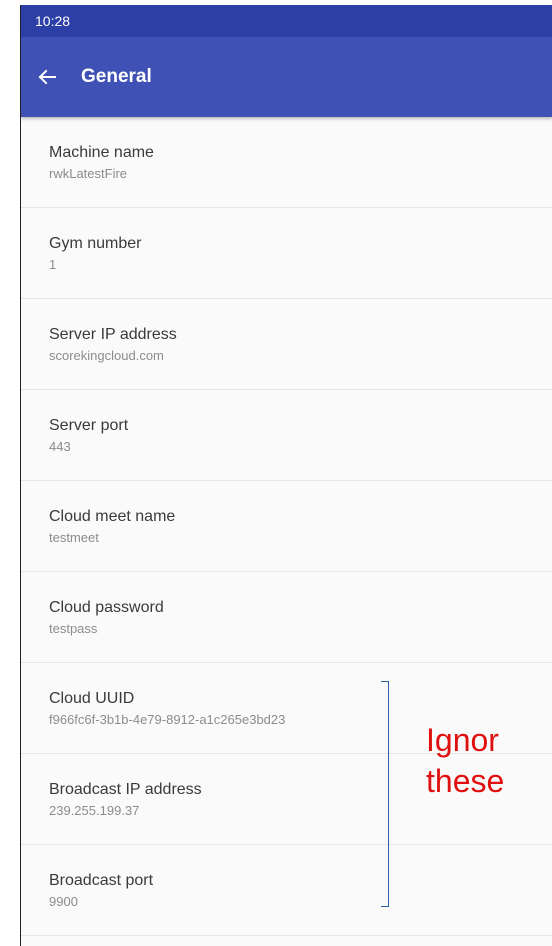  I want to click on app-bar: General, so click(286, 77).